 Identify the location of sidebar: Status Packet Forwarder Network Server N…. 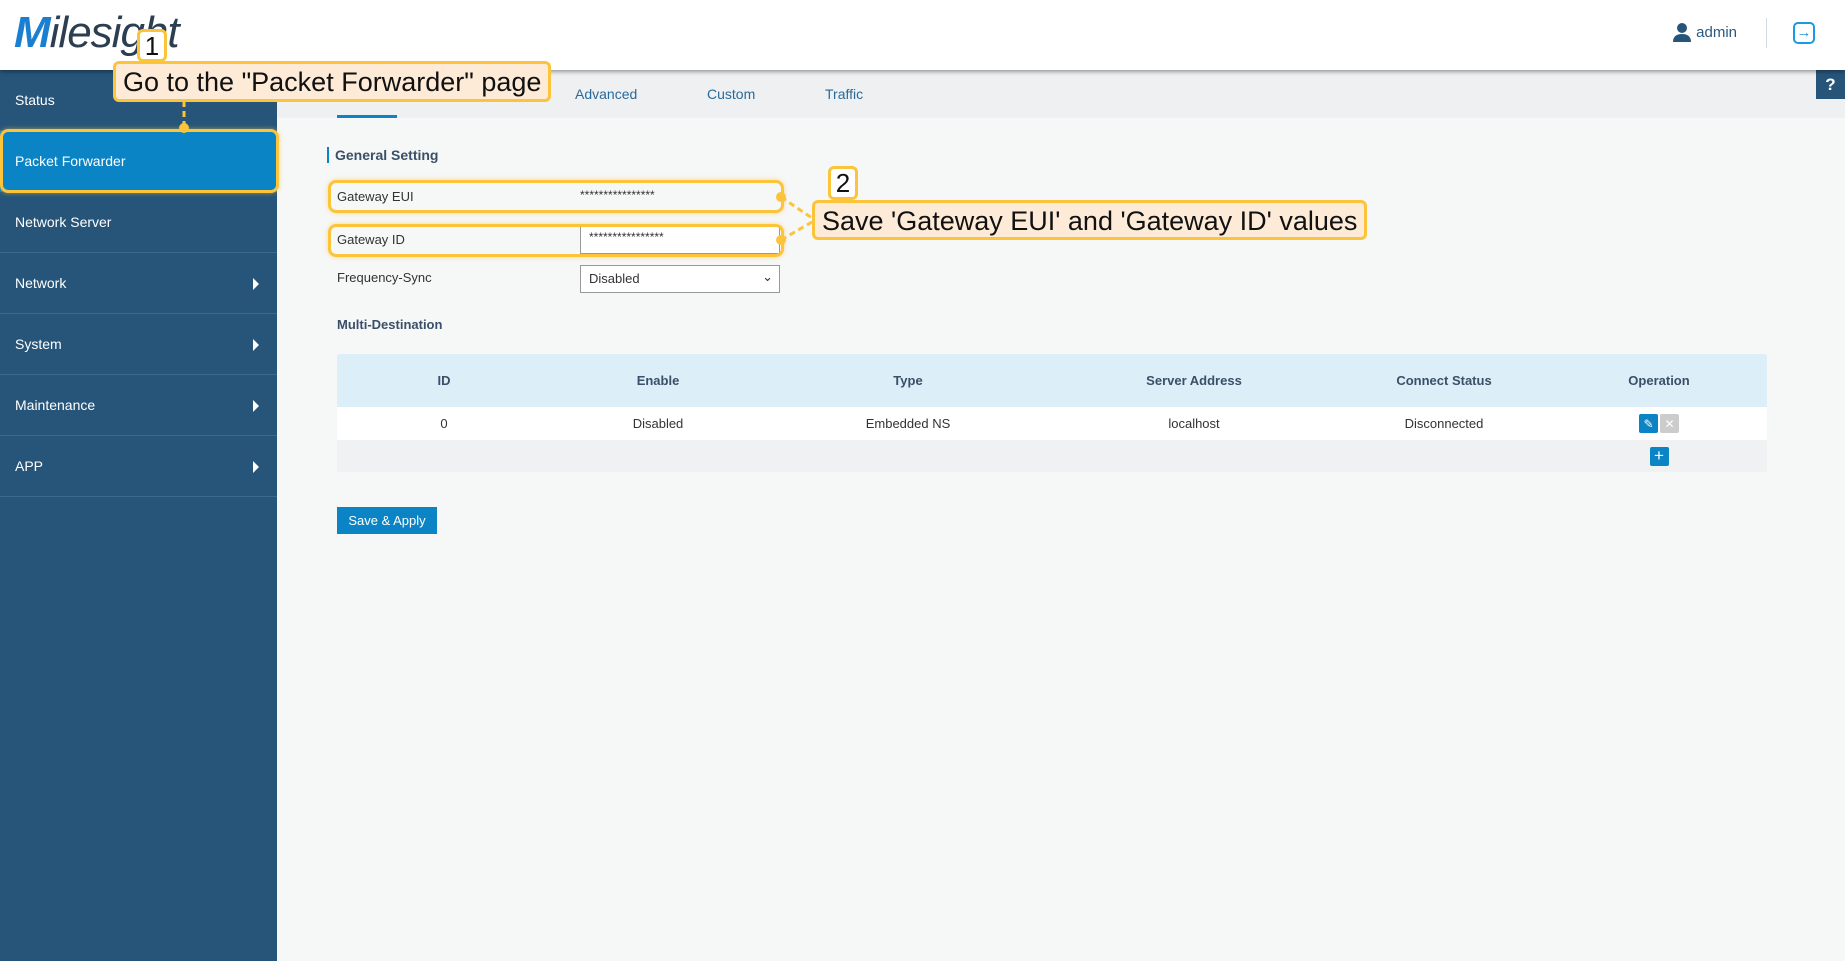
(138, 515).